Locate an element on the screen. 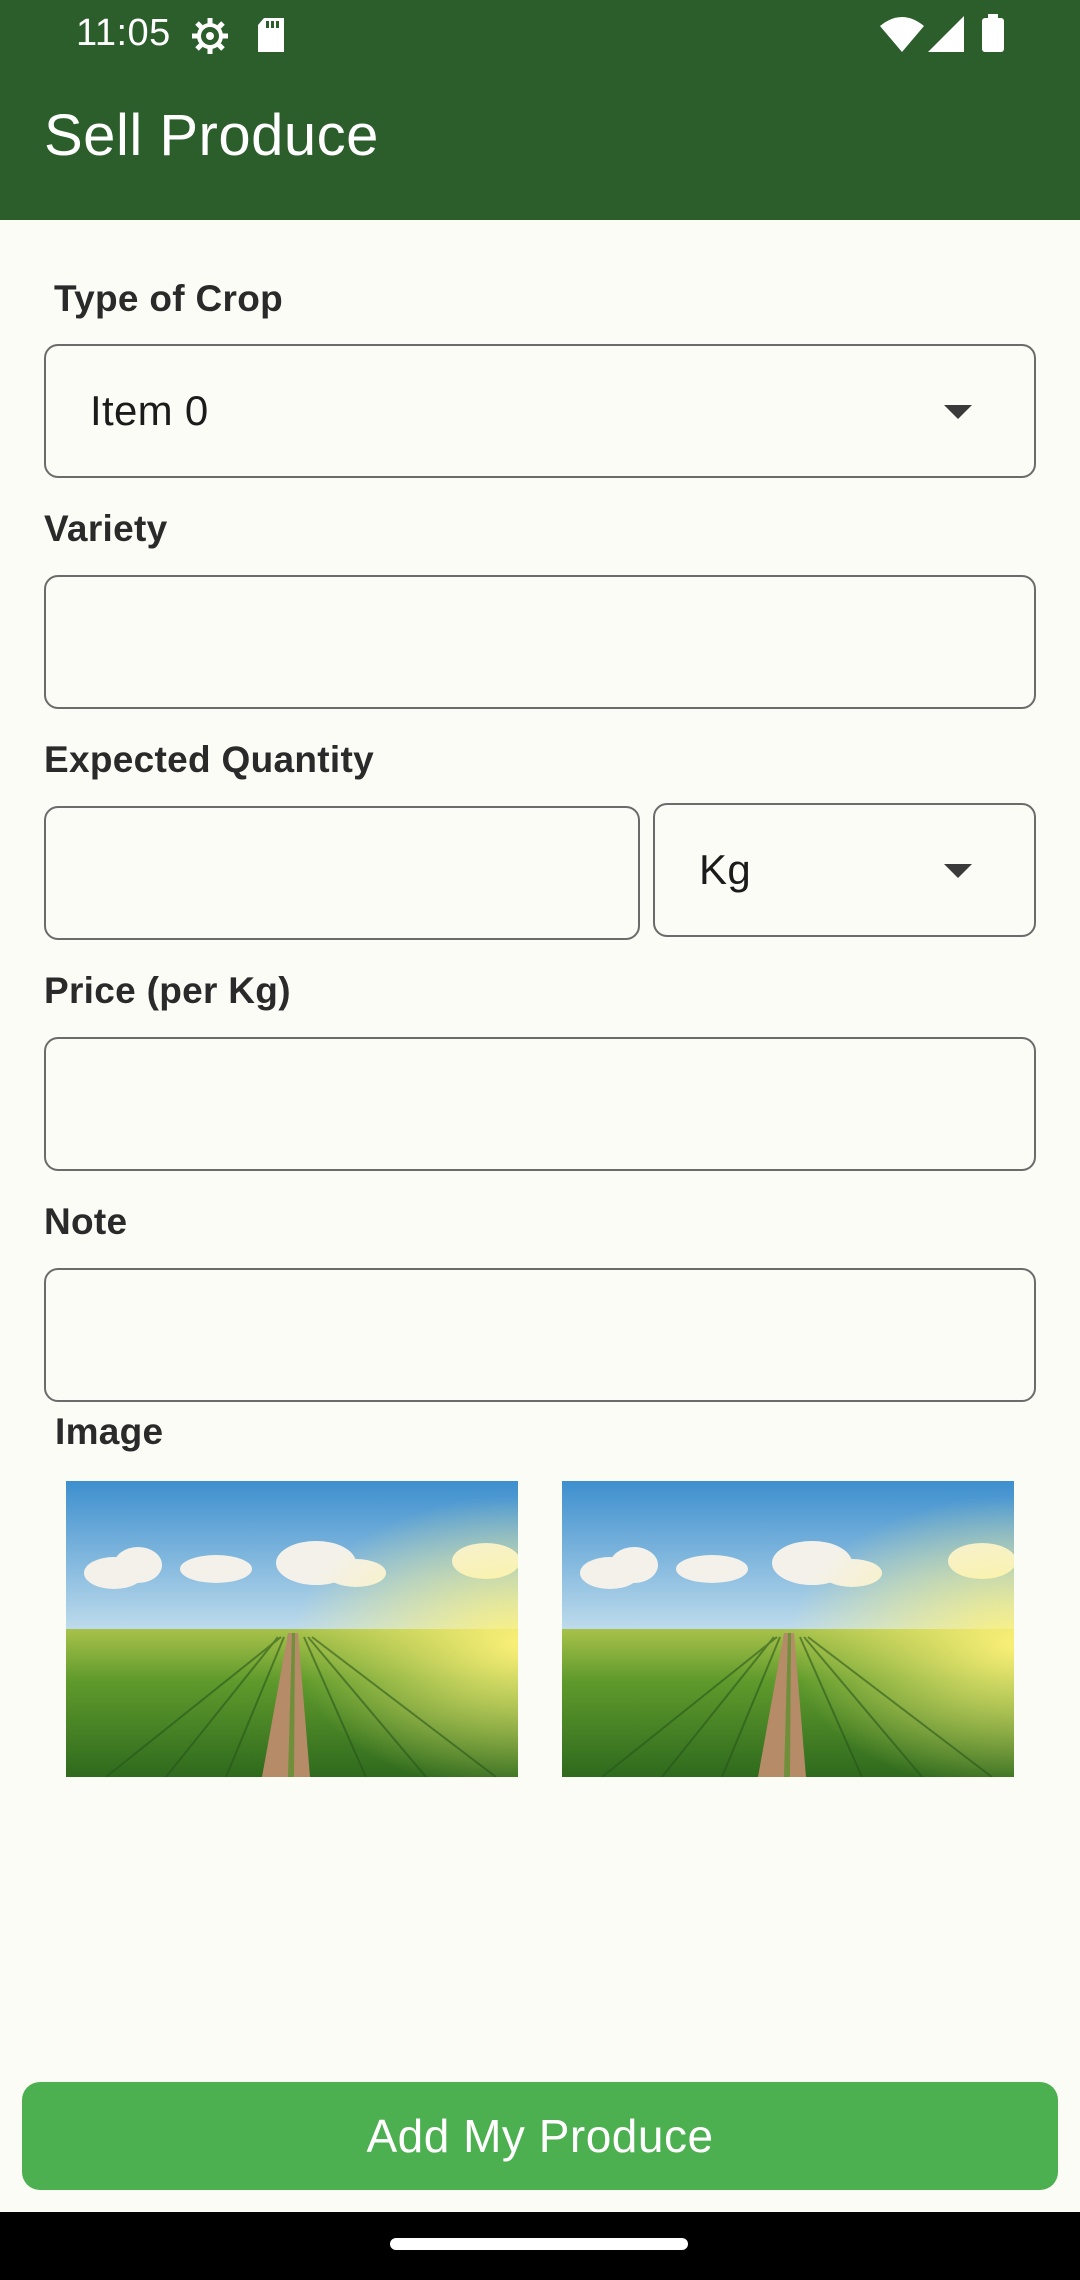 This screenshot has width=1080, height=2280. settings-icon is located at coordinates (210, 38).